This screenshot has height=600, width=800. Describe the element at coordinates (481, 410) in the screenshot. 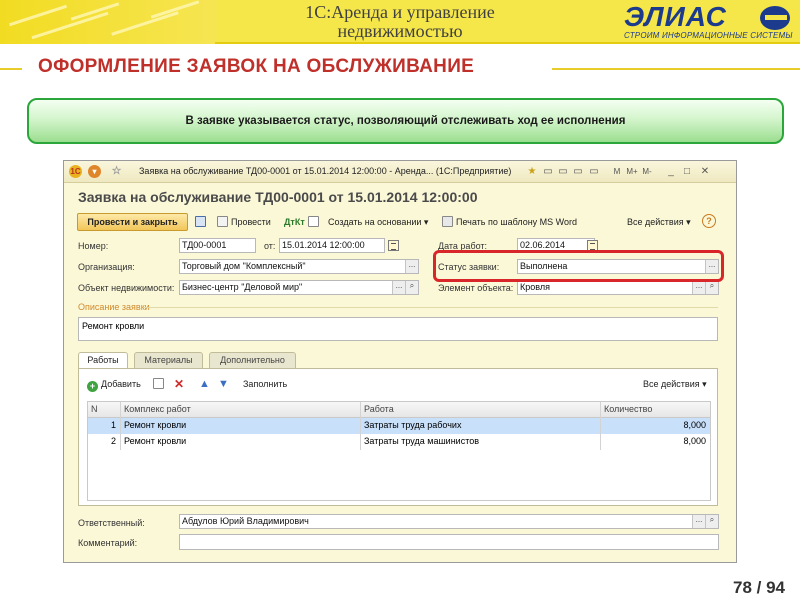

I see `column-header-work: Работа` at that location.